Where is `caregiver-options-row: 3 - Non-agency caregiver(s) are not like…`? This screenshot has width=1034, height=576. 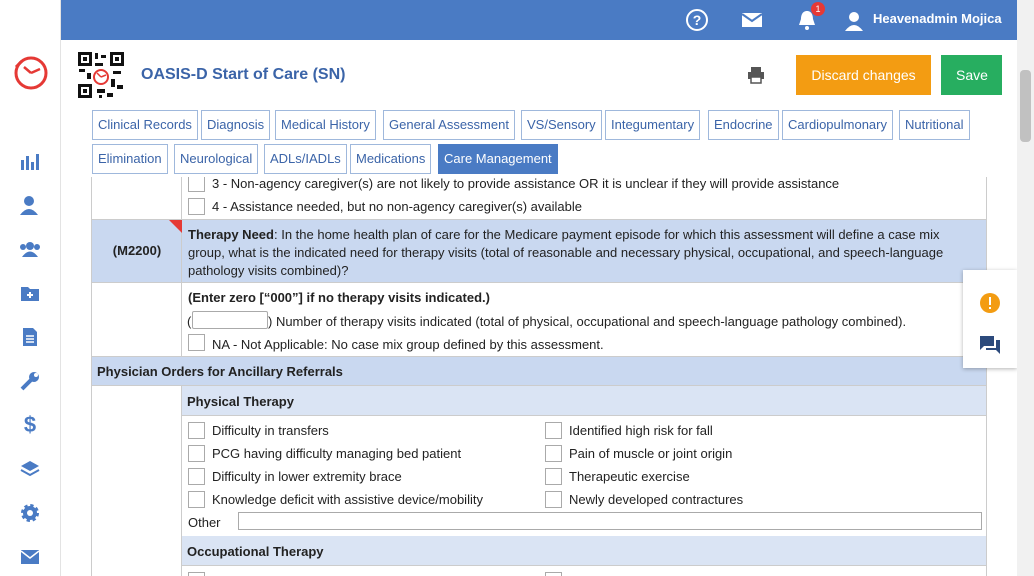
caregiver-options-row: 3 - Non-agency caregiver(s) are not like… is located at coordinates (539, 198).